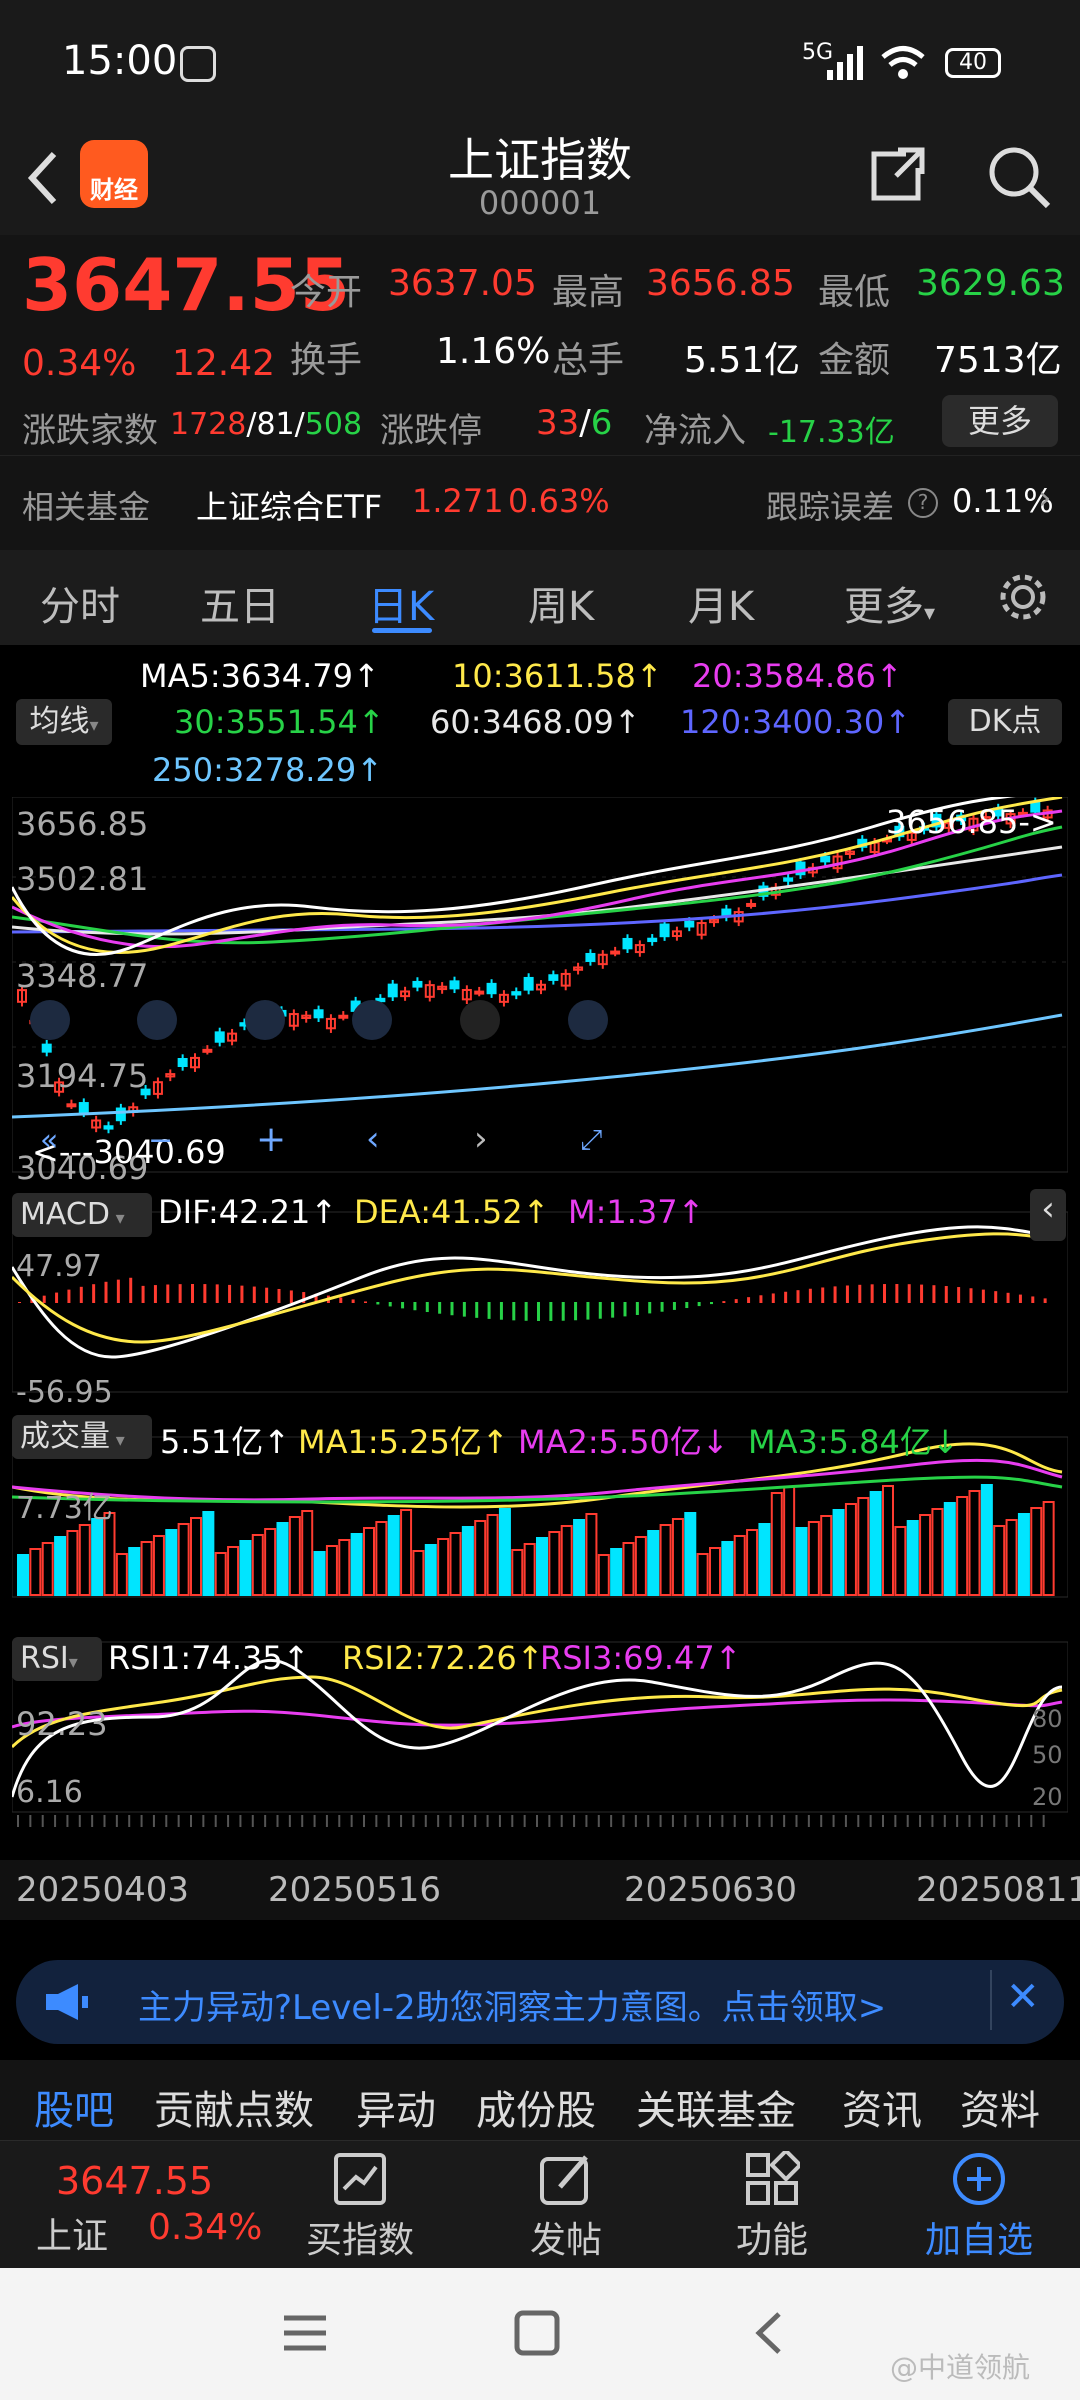  What do you see at coordinates (326, 360) in the screenshot?
I see `turnover-label: 换手` at bounding box center [326, 360].